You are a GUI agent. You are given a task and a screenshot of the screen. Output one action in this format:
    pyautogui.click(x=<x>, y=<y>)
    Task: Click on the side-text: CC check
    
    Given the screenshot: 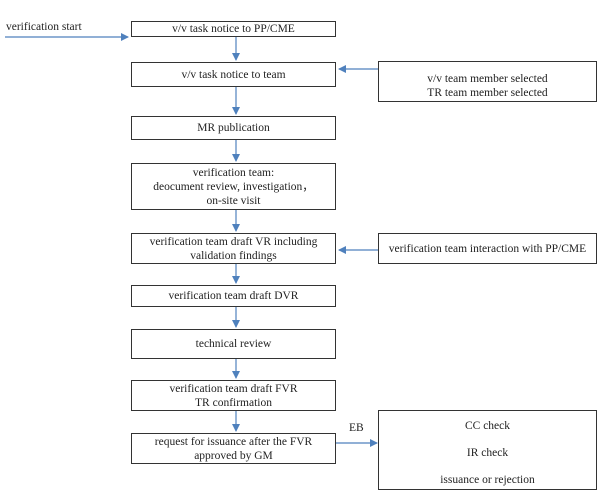 What is the action you would take?
    pyautogui.click(x=487, y=426)
    